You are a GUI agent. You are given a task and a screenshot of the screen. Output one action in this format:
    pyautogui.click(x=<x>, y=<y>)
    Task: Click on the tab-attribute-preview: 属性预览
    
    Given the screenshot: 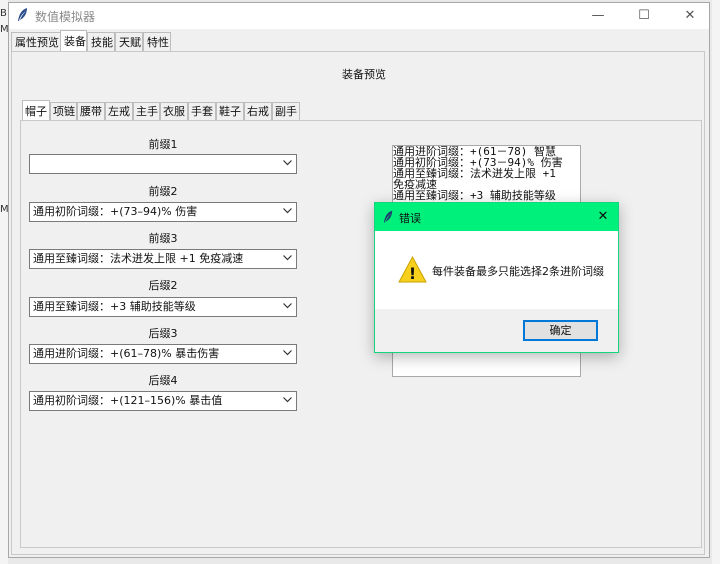 What is the action you would take?
    pyautogui.click(x=36, y=41)
    